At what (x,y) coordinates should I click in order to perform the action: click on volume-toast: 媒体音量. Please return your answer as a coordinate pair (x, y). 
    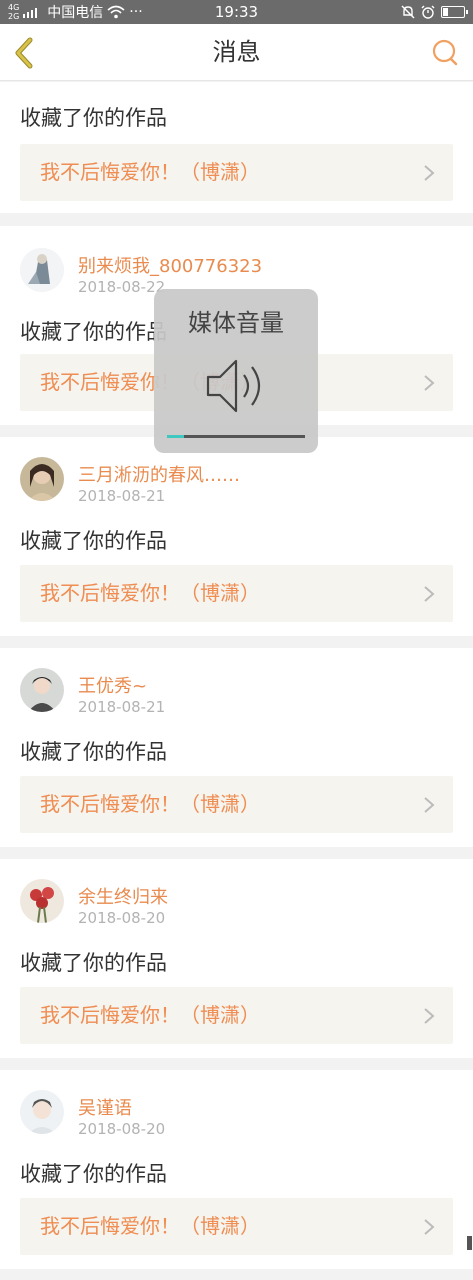
    Looking at the image, I should click on (236, 371).